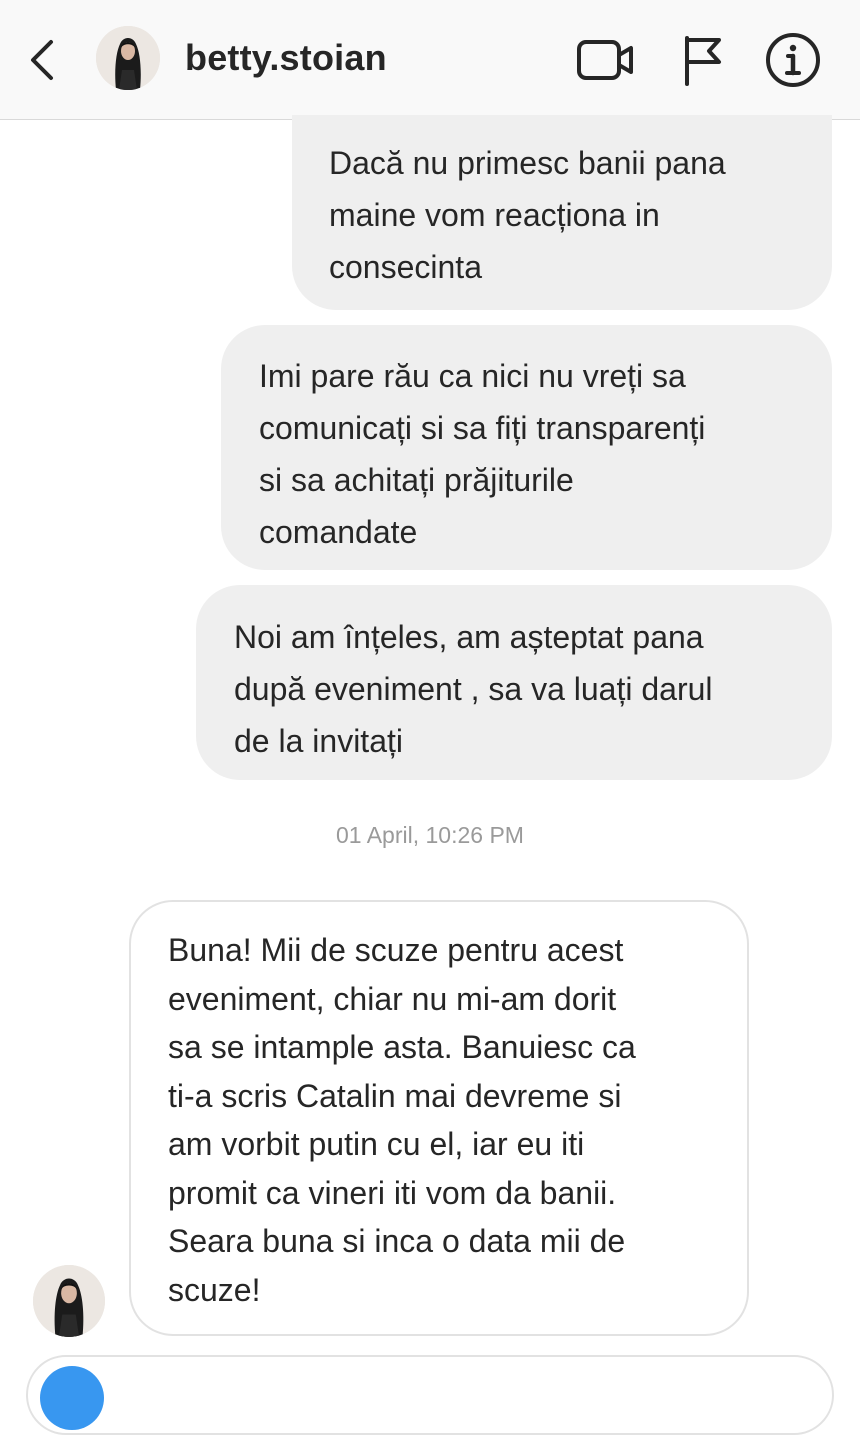  I want to click on video-camera-icon, so click(605, 60).